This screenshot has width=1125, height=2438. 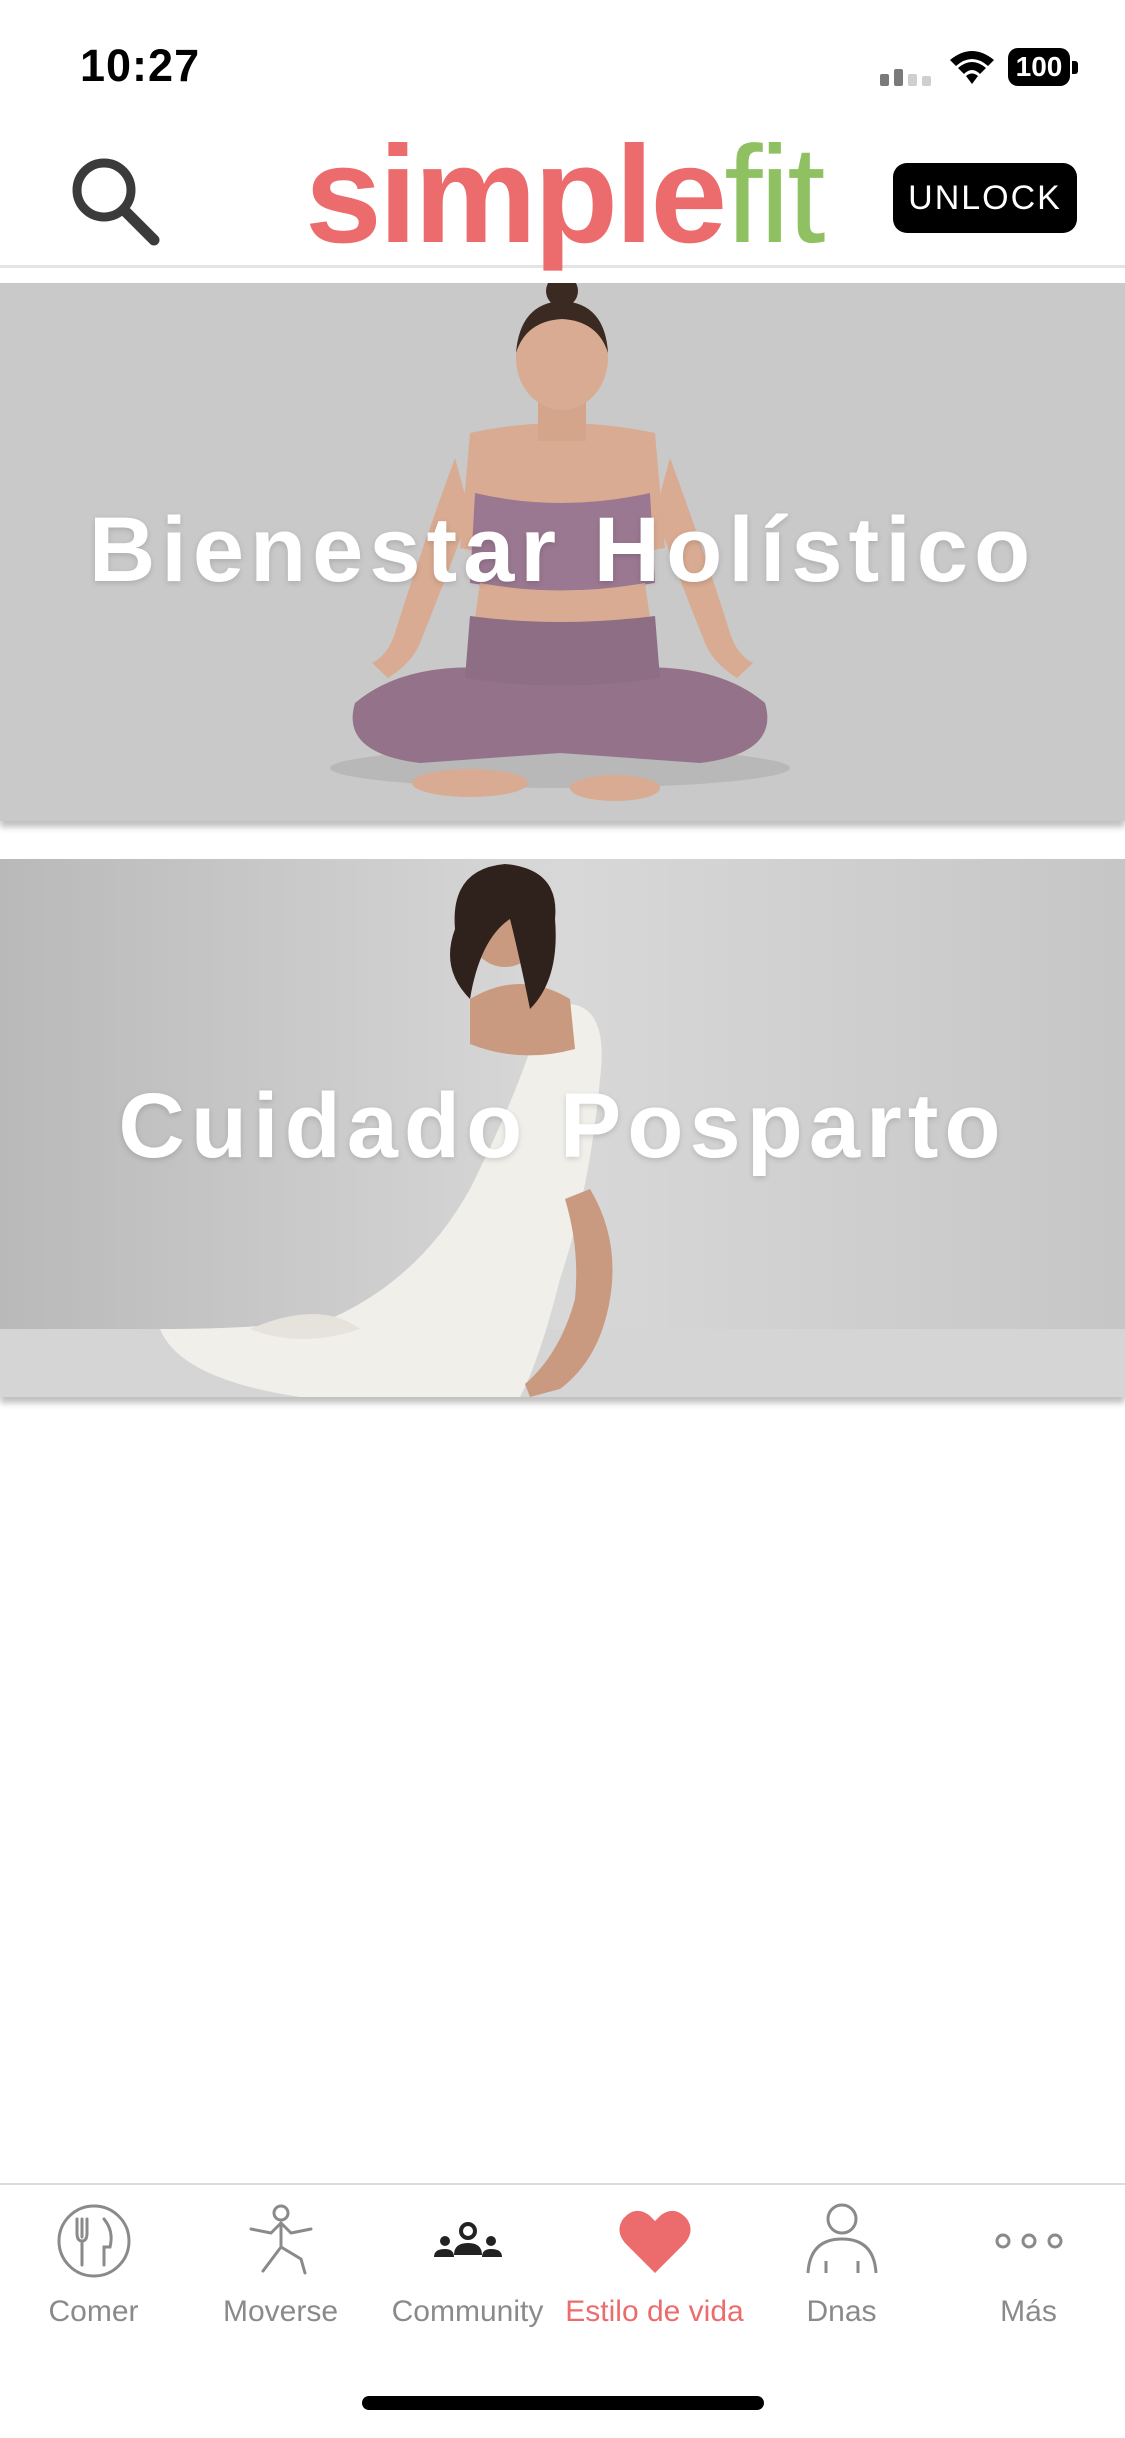 I want to click on person-icon, so click(x=841, y=2238).